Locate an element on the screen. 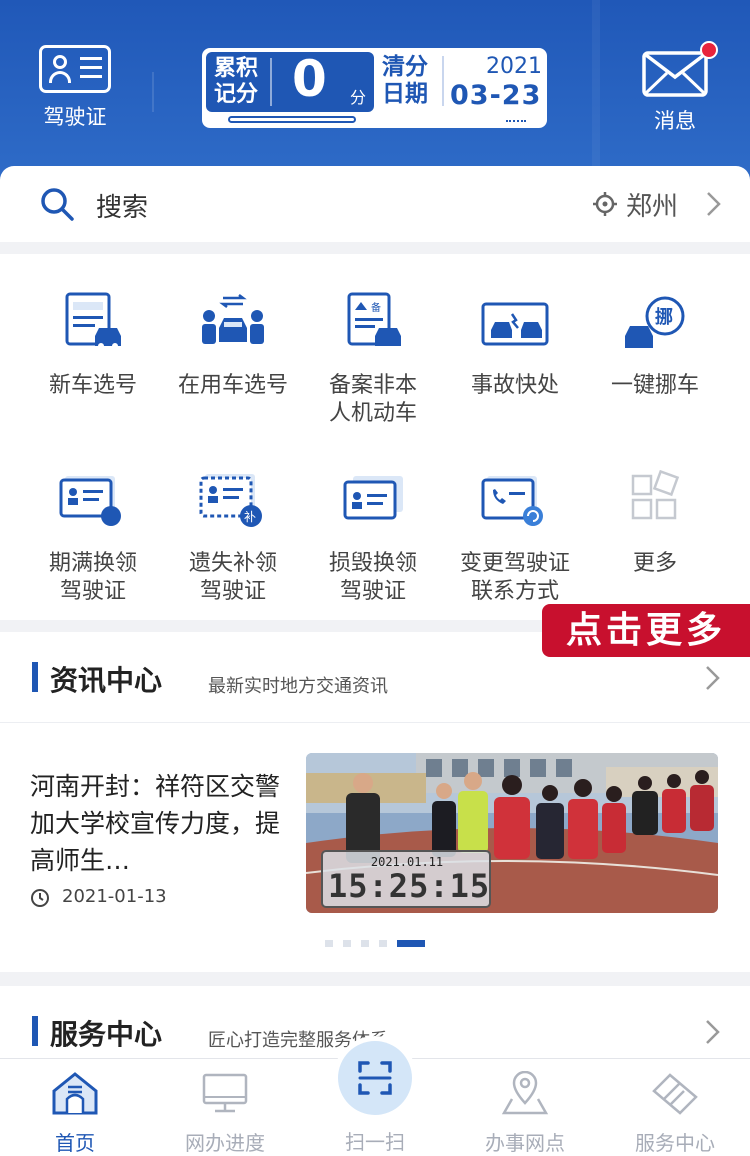 Image resolution: width=750 pixels, height=1156 pixels. grid-item-accident-quick: 事故快处 is located at coordinates (515, 346).